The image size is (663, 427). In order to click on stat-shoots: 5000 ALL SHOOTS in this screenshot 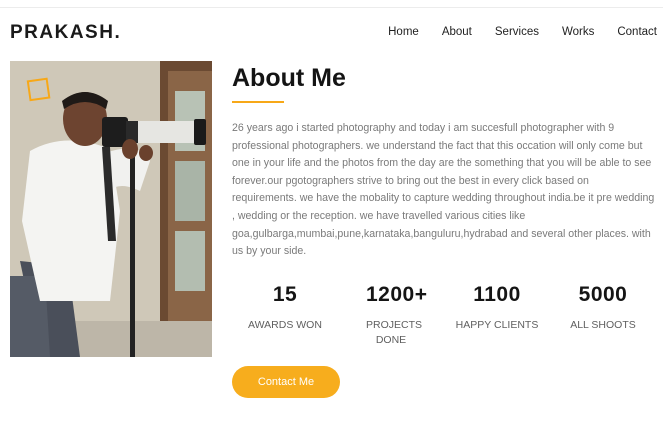, I will do `click(603, 315)`.